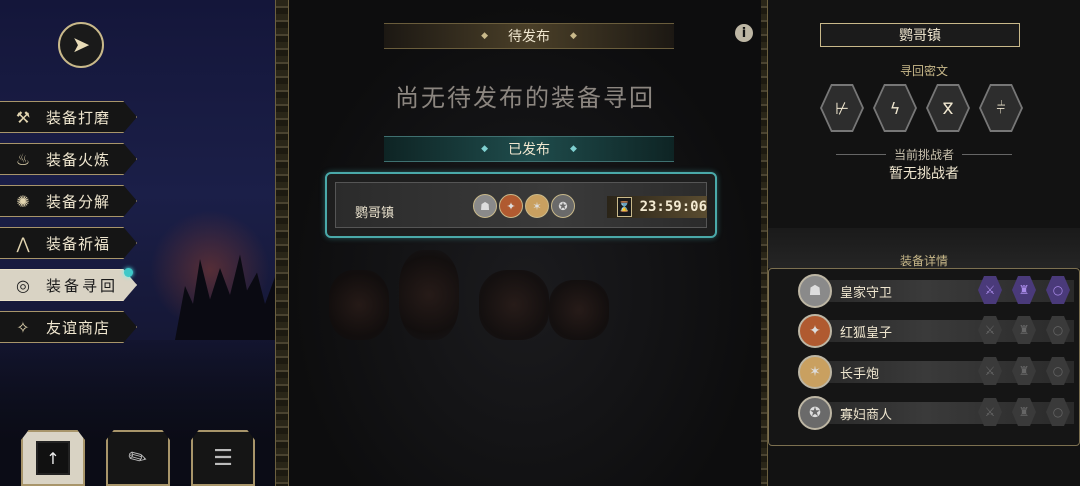 The image size is (1080, 486). I want to click on empty-message: 尚无待发布的装备寻回, so click(525, 98).